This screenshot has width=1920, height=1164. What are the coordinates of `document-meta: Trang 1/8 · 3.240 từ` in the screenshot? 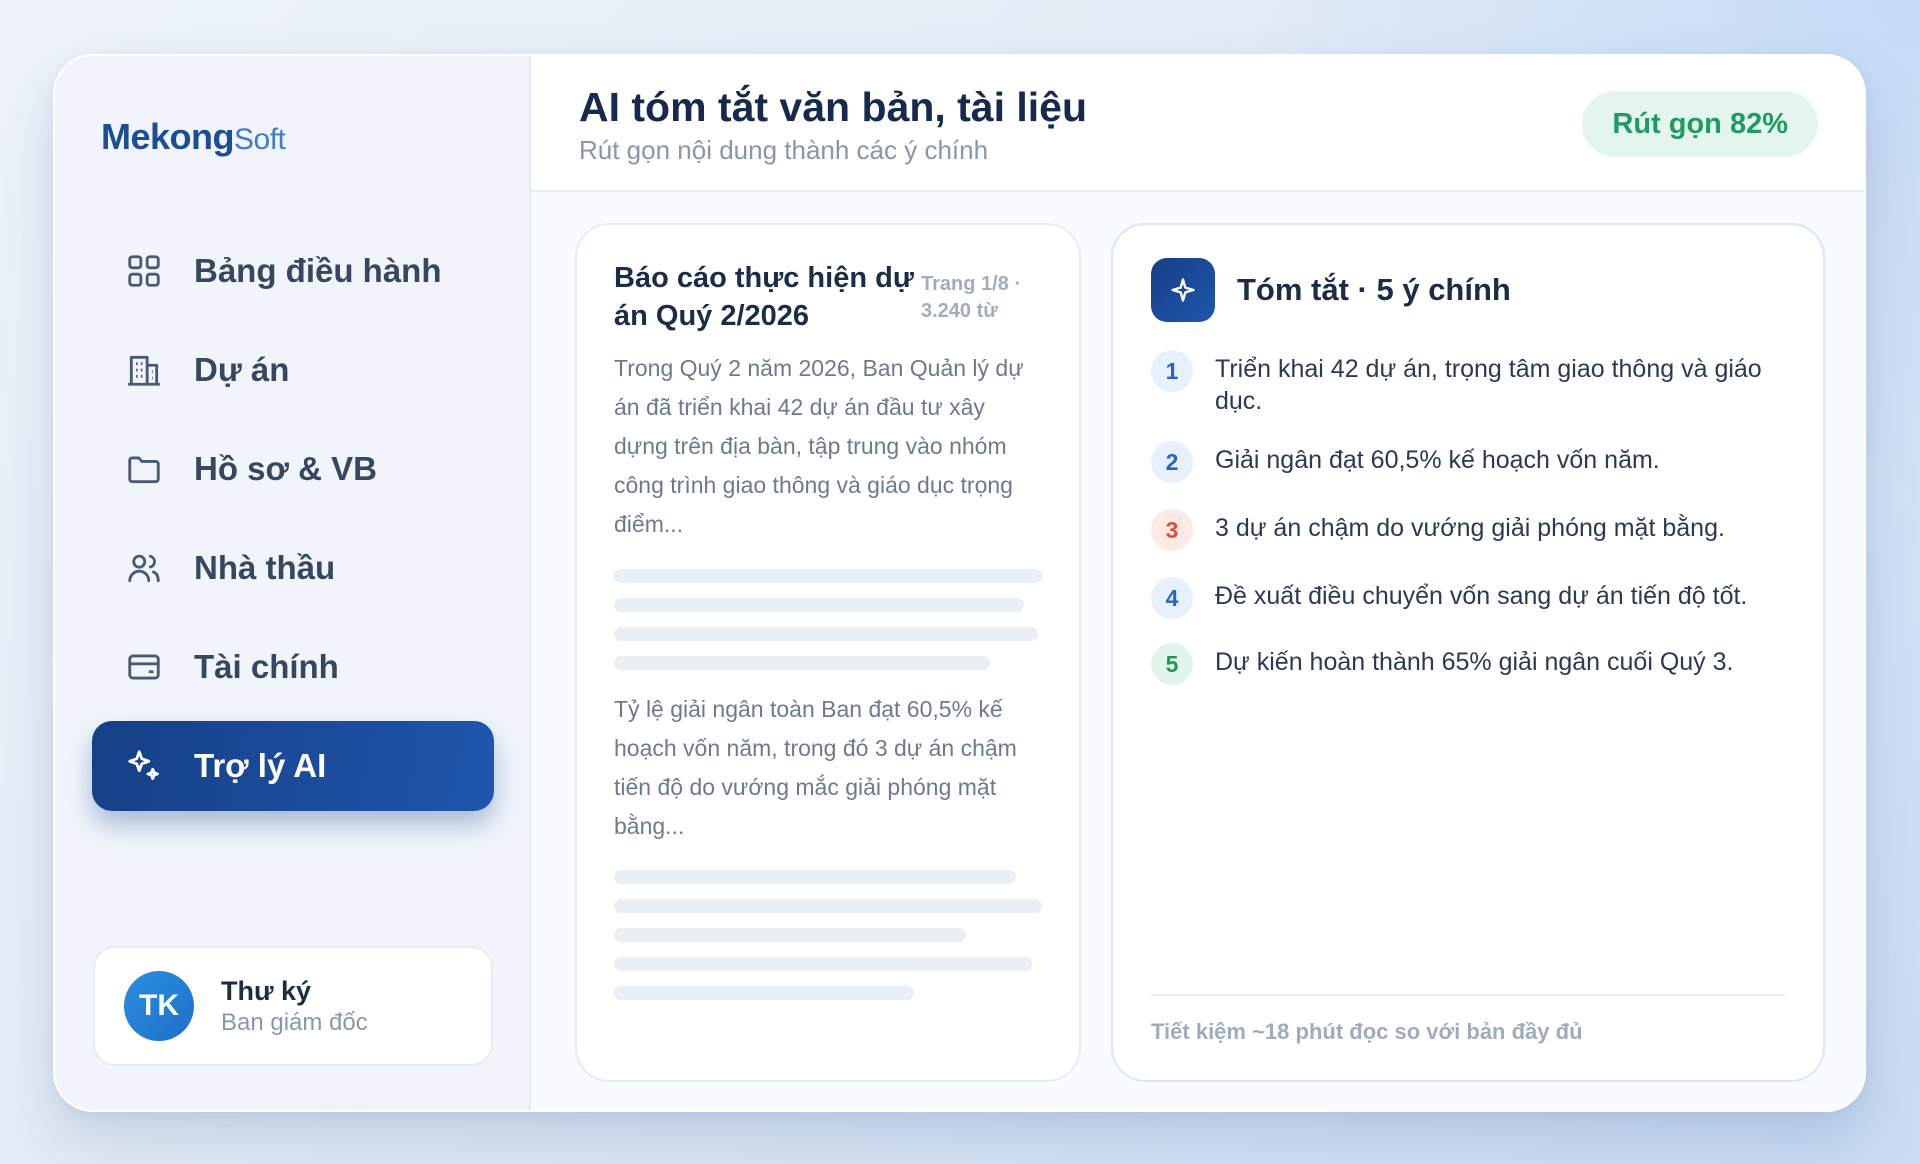 It's located at (971, 297).